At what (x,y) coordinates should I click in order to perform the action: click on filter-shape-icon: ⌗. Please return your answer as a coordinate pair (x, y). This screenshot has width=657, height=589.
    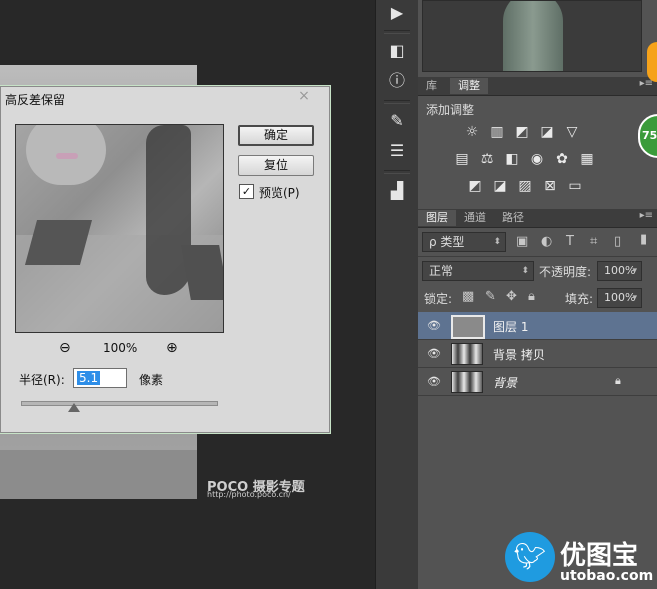
    Looking at the image, I should click on (593, 241).